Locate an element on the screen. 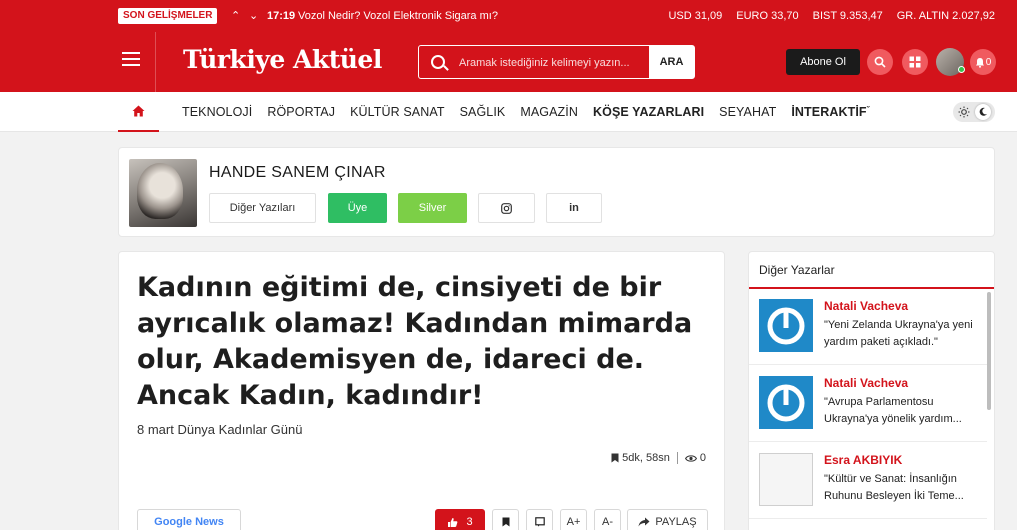 This screenshot has height=530, width=1017. thumbs-up-icon is located at coordinates (453, 522).